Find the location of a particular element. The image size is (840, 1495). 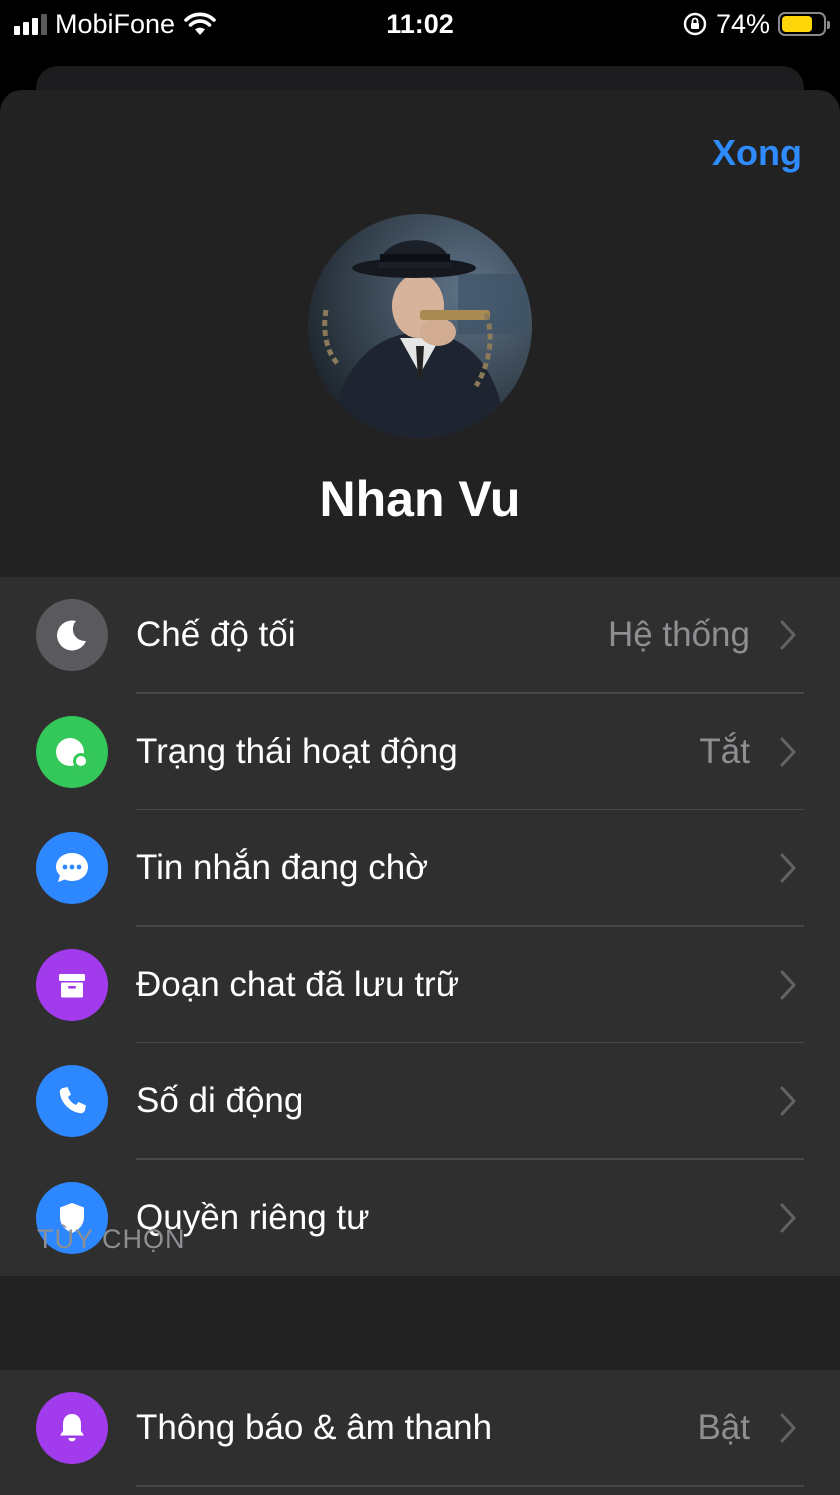

row-label: Tin nhắn đang chờ is located at coordinates (282, 868).